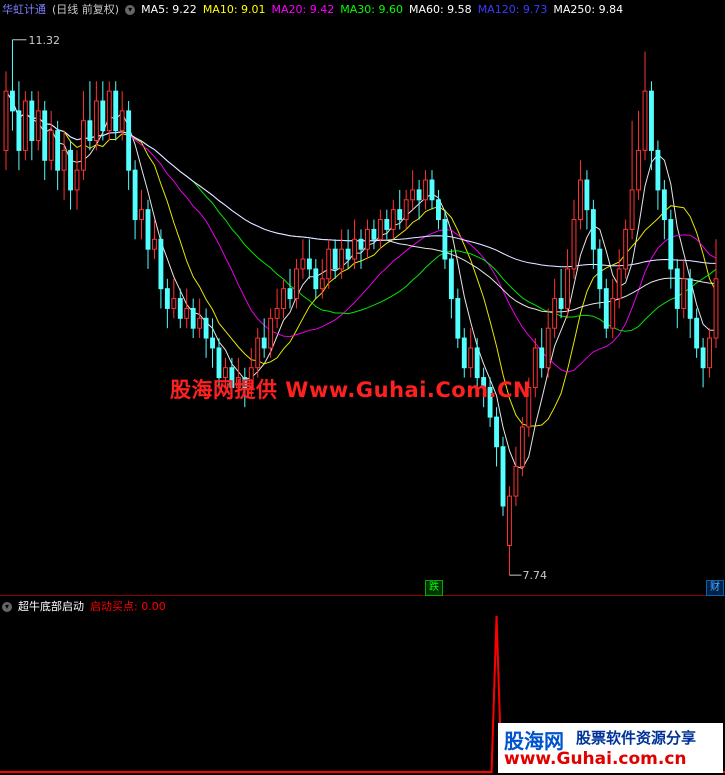 The height and width of the screenshot is (775, 725). I want to click on ma120-label: MA120: 9.73, so click(512, 9).